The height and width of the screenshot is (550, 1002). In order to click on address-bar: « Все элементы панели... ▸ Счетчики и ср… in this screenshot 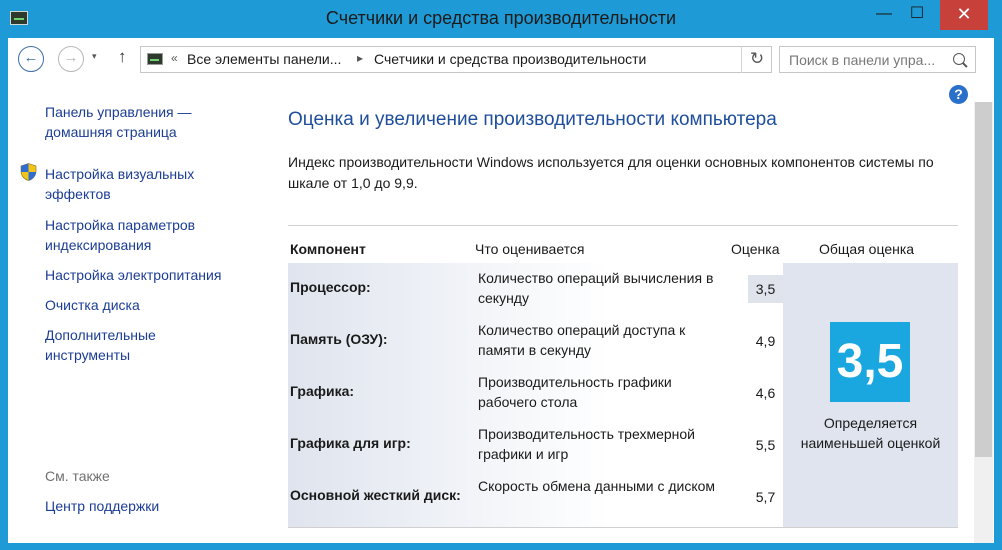, I will do `click(456, 59)`.